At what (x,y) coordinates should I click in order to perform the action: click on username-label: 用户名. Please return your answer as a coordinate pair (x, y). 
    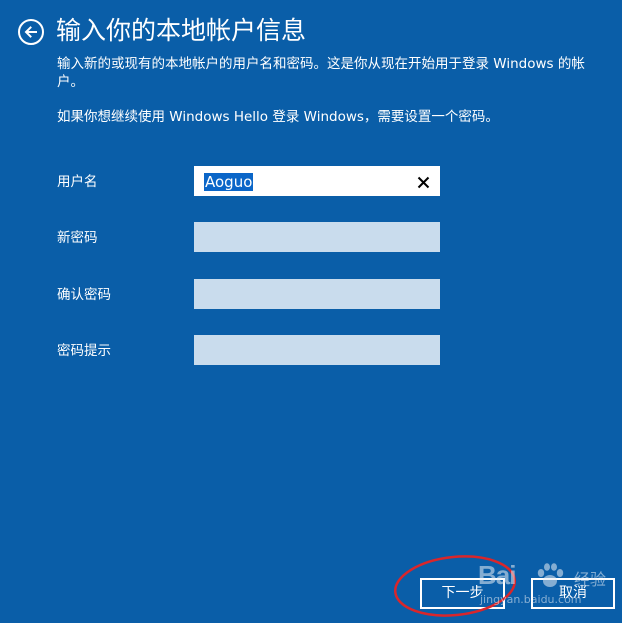
    Looking at the image, I should click on (77, 182).